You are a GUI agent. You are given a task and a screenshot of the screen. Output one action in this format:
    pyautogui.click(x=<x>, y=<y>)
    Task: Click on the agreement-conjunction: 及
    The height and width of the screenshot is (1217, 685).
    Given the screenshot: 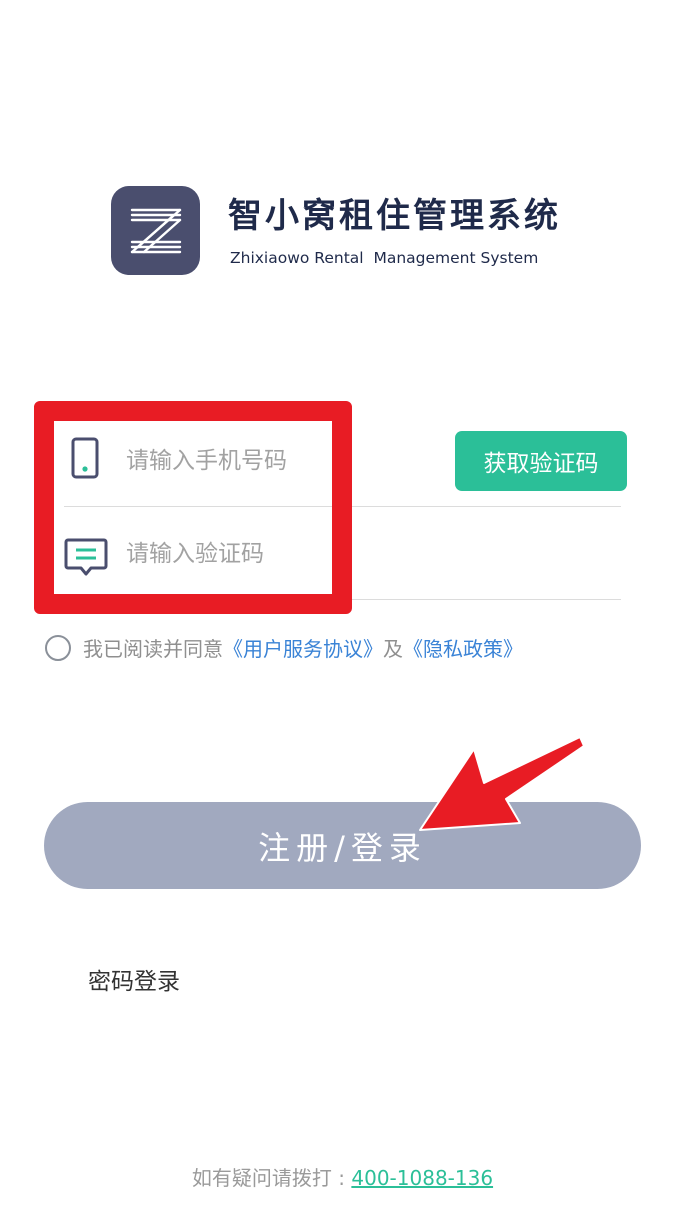 What is the action you would take?
    pyautogui.click(x=393, y=649)
    